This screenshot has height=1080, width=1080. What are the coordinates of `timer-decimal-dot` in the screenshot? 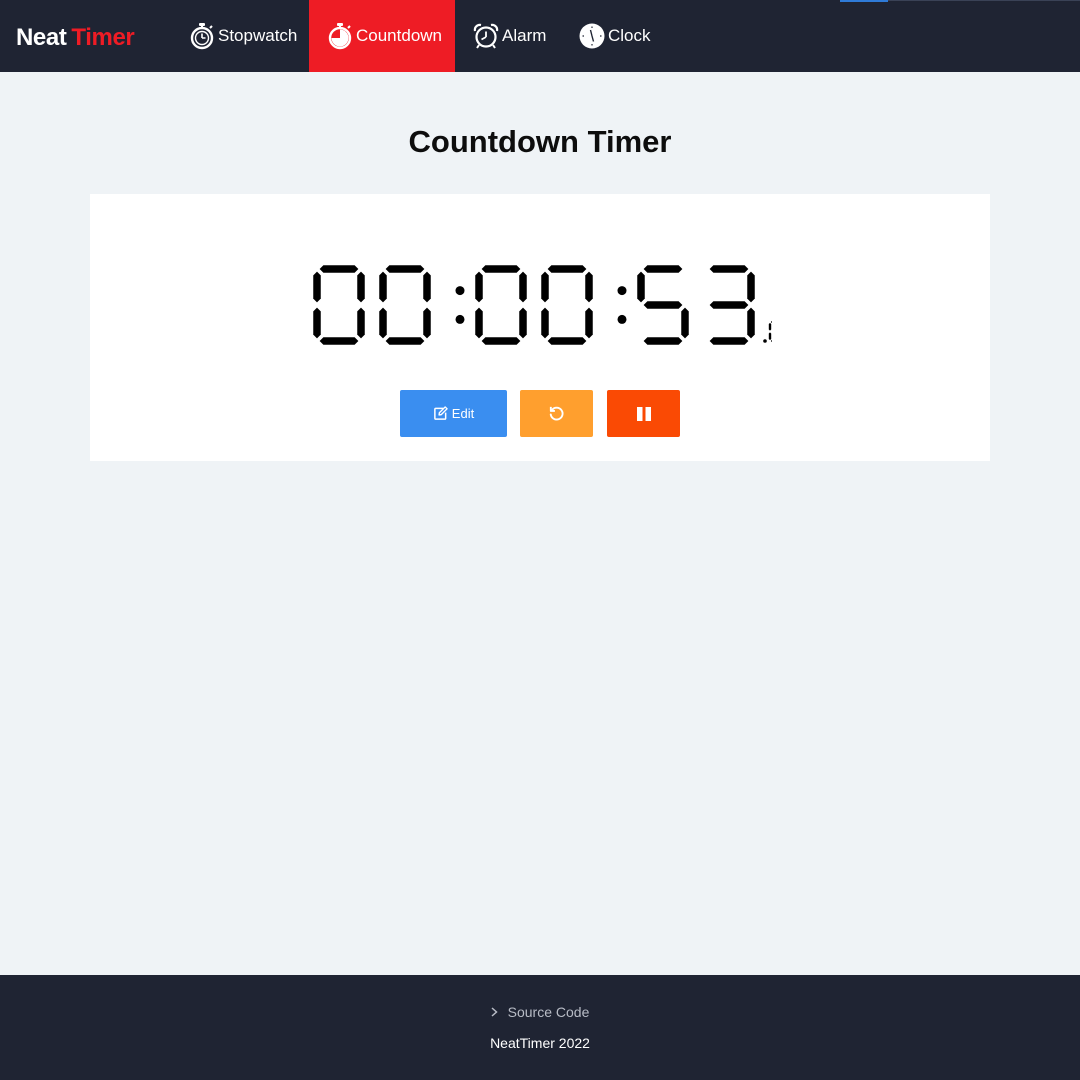 It's located at (765, 341).